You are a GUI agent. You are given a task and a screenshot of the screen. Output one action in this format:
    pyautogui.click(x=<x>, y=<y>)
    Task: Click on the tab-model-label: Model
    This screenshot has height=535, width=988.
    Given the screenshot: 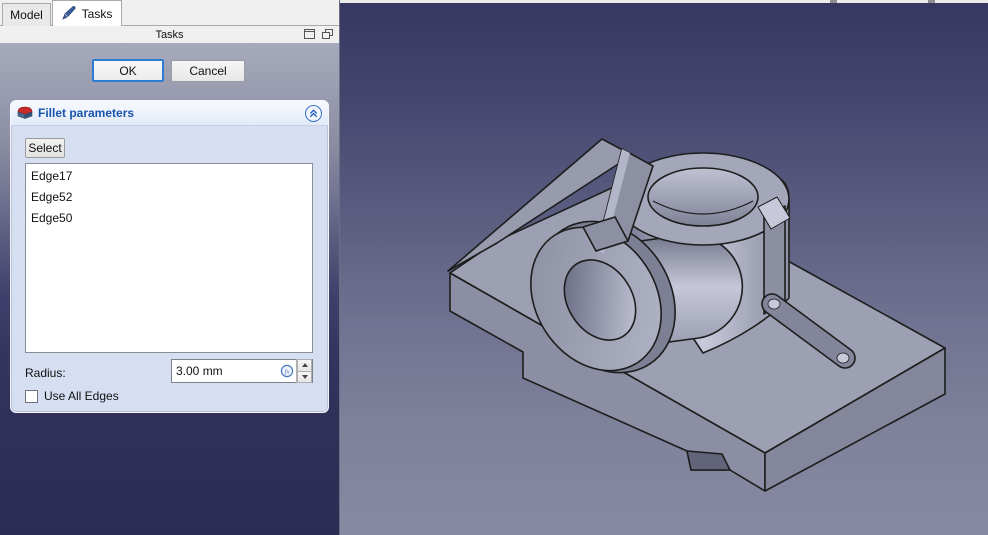 What is the action you would take?
    pyautogui.click(x=26, y=15)
    